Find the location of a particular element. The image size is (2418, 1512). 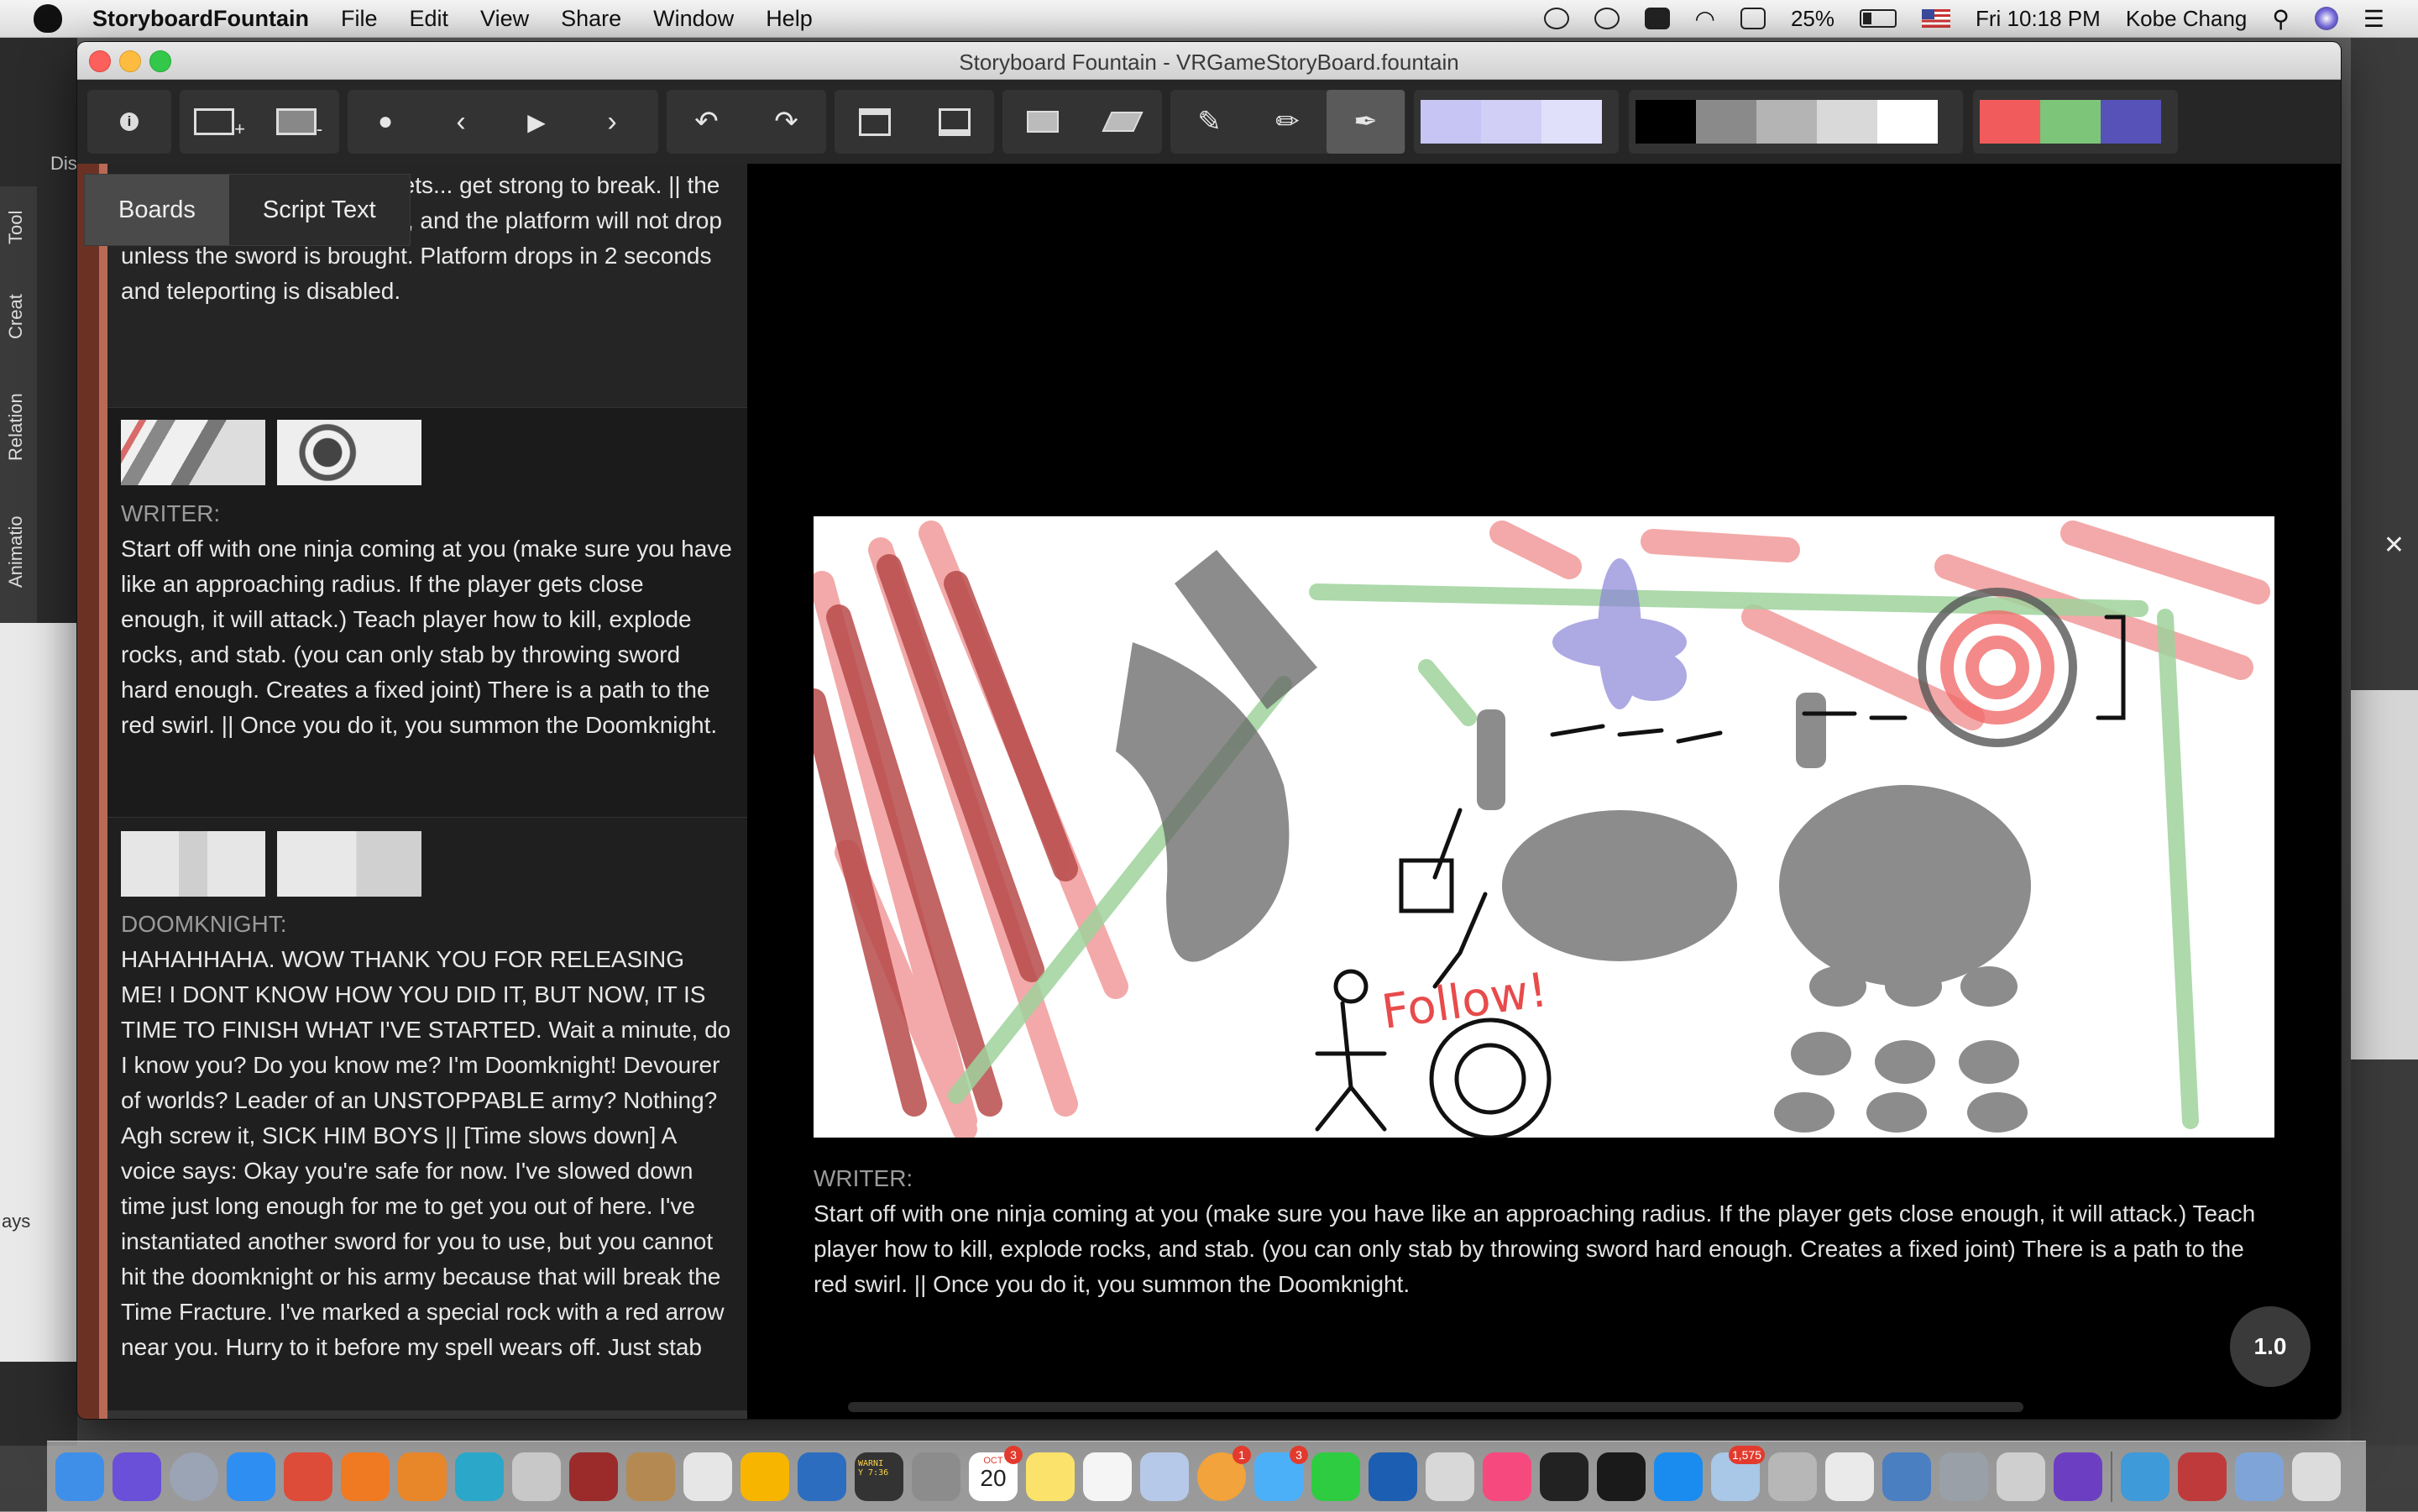

vertical-tab-relation: Relation is located at coordinates (18, 427).